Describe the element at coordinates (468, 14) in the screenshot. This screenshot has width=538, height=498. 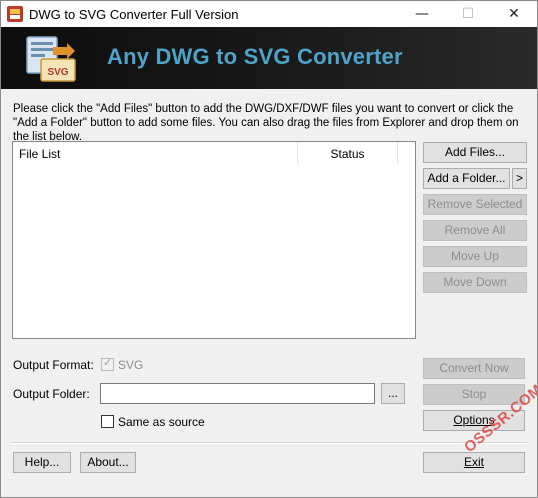
I see `maximize-button: ☐` at that location.